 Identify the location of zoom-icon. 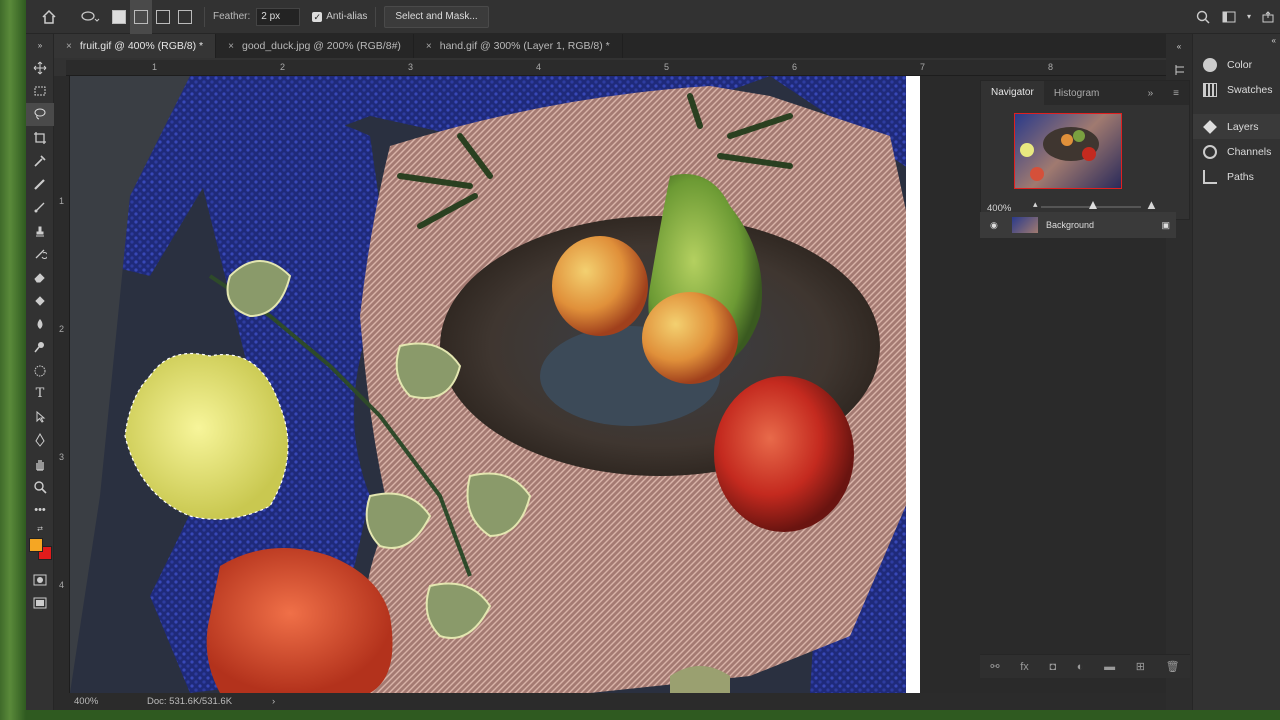
(40, 487).